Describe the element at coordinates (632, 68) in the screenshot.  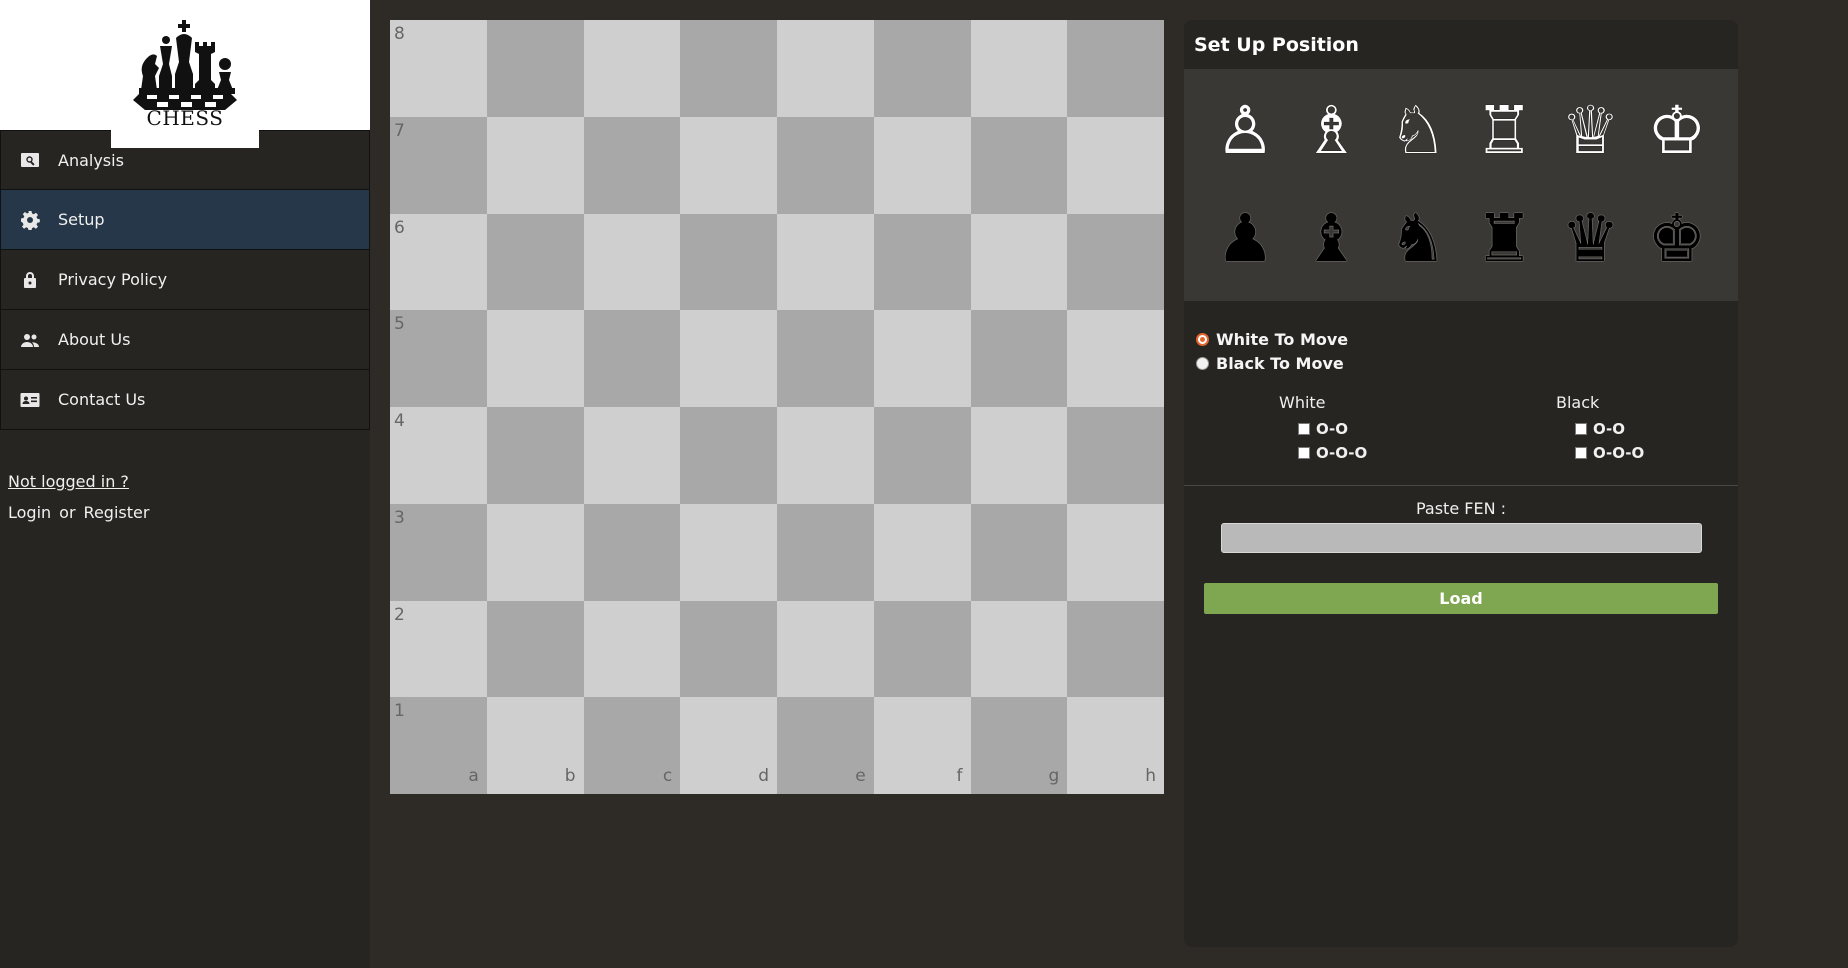
I see `square-c8` at that location.